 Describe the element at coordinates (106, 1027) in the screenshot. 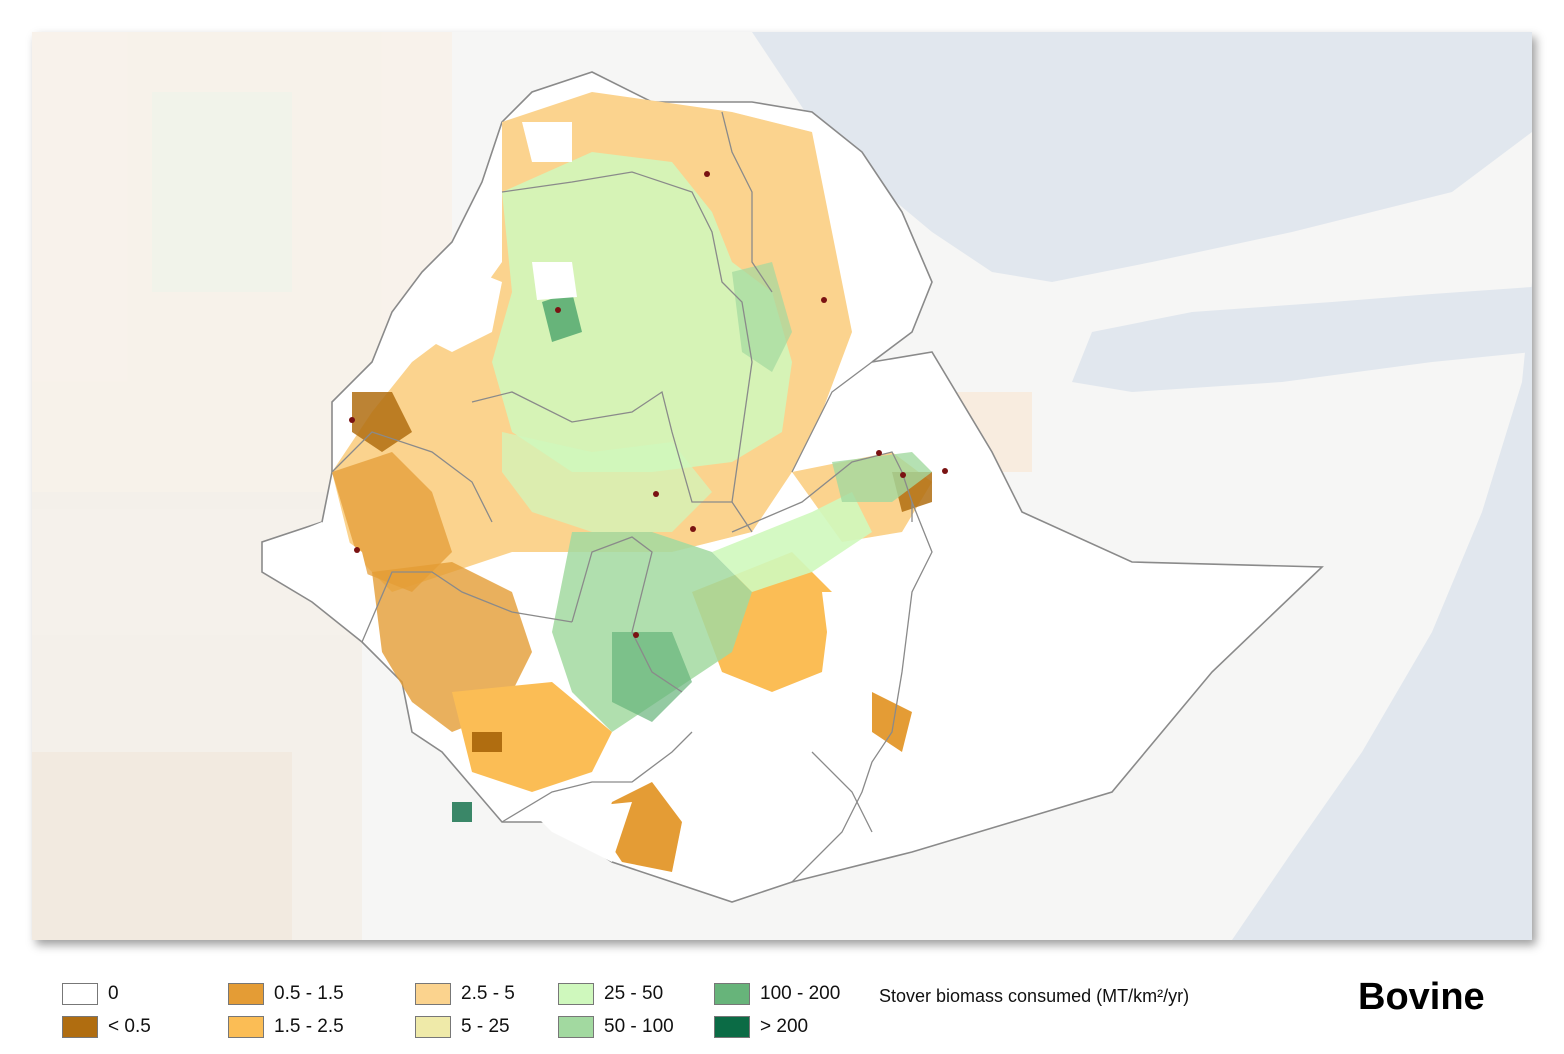

I see `legend-item-1: < 0.5` at that location.